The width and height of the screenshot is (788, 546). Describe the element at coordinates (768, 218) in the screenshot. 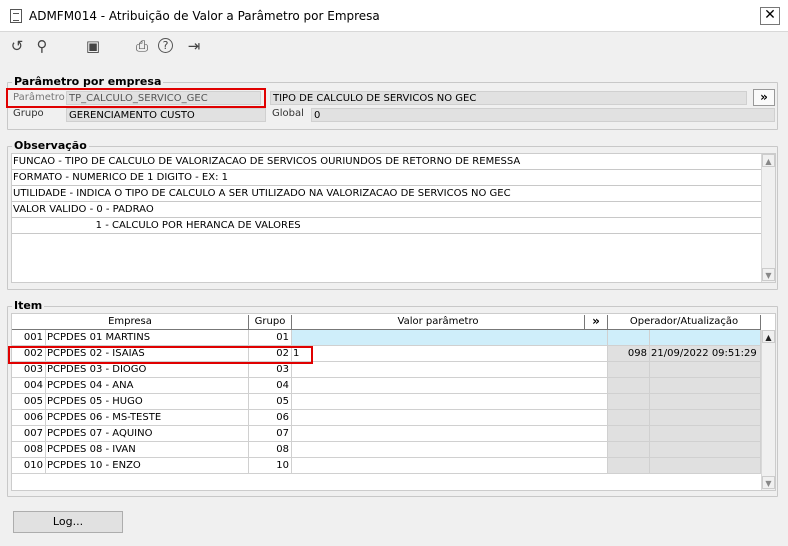

I see `obs-scrollbar: ▲ ▼` at that location.